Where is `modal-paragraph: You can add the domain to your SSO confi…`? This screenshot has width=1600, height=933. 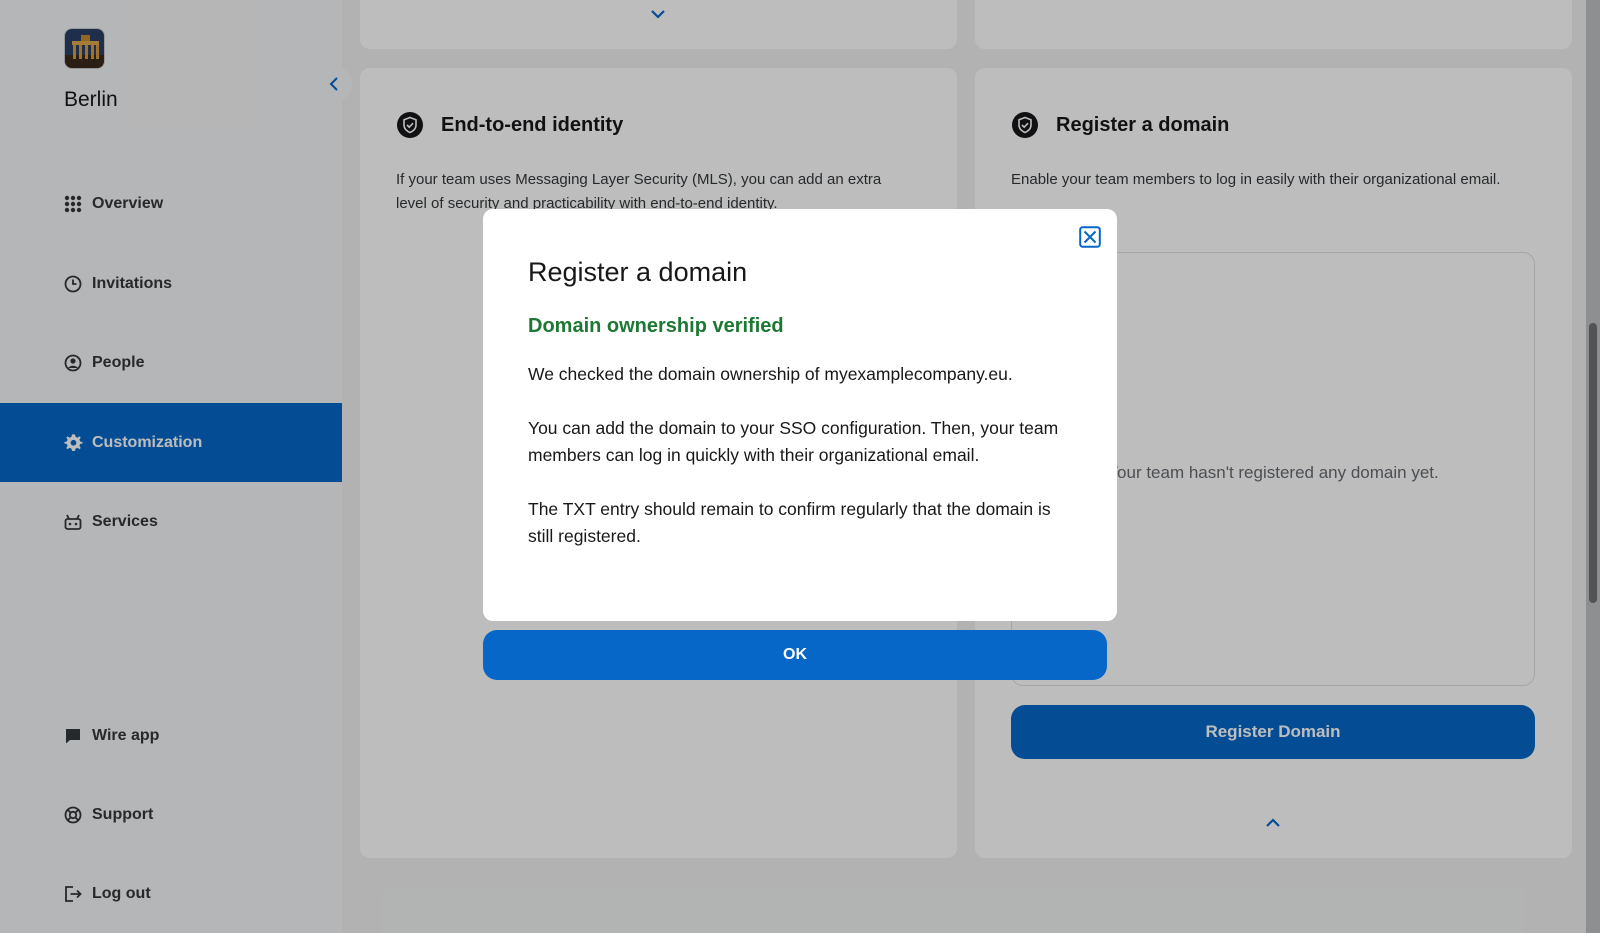
modal-paragraph: You can add the domain to your SSO confi… is located at coordinates (793, 441).